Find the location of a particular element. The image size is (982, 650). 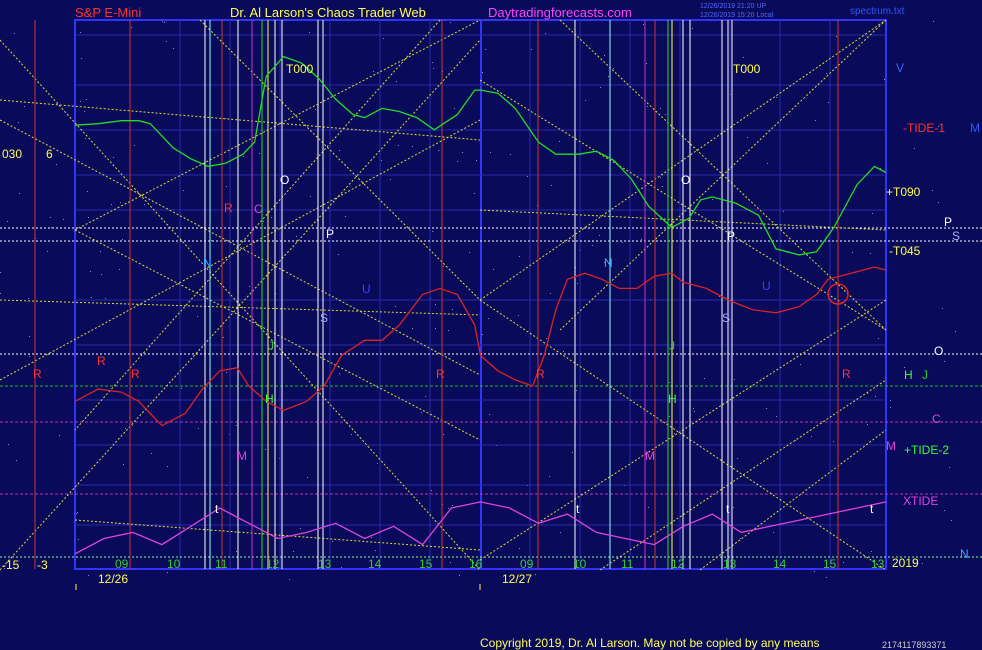

site-url-link: Daytradingforecasts.com is located at coordinates (560, 12).